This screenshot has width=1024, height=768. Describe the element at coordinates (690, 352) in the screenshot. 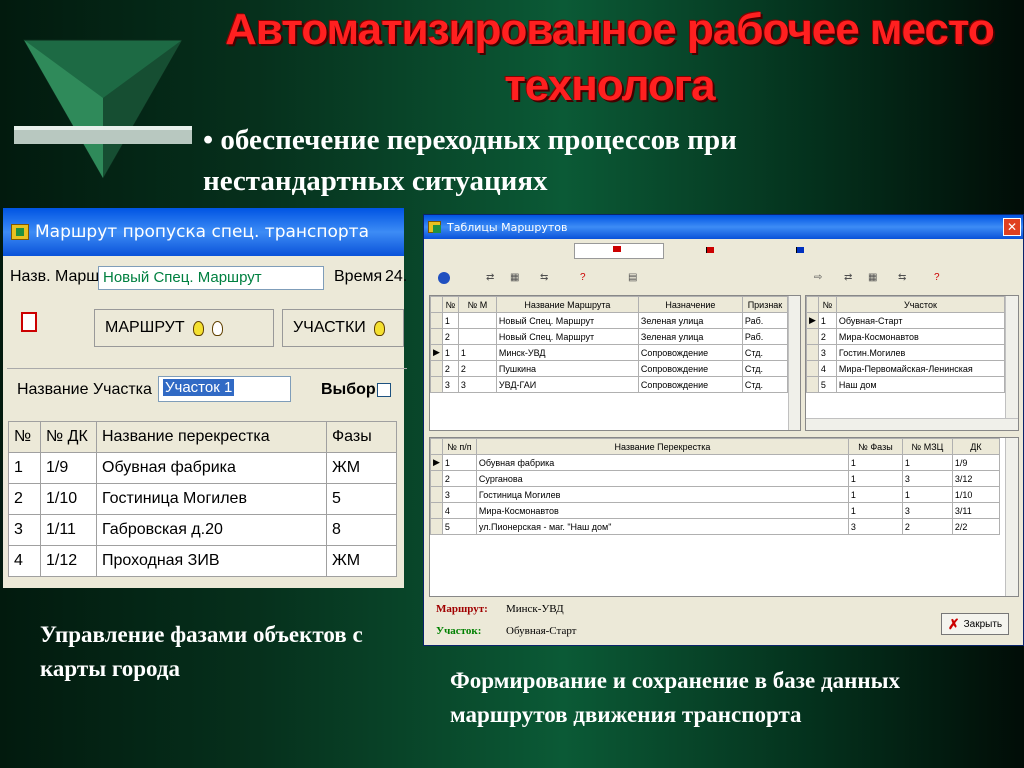

I see `cell: Сопровождение` at that location.